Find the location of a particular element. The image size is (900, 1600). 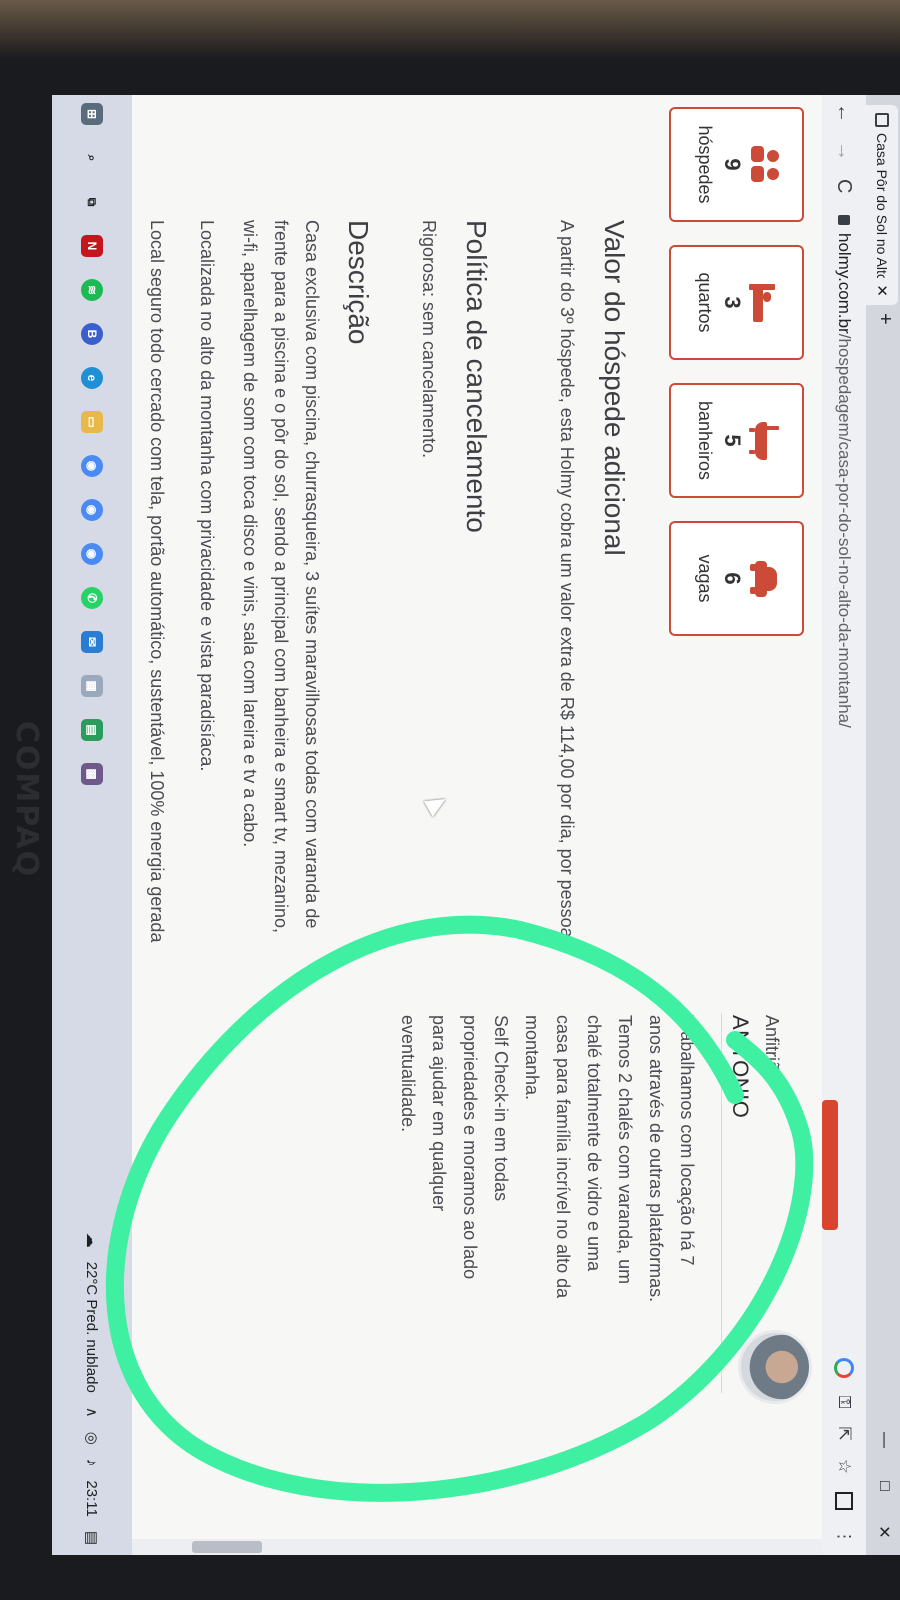

host-bio-line: montanha. is located at coordinates (532, 1058).